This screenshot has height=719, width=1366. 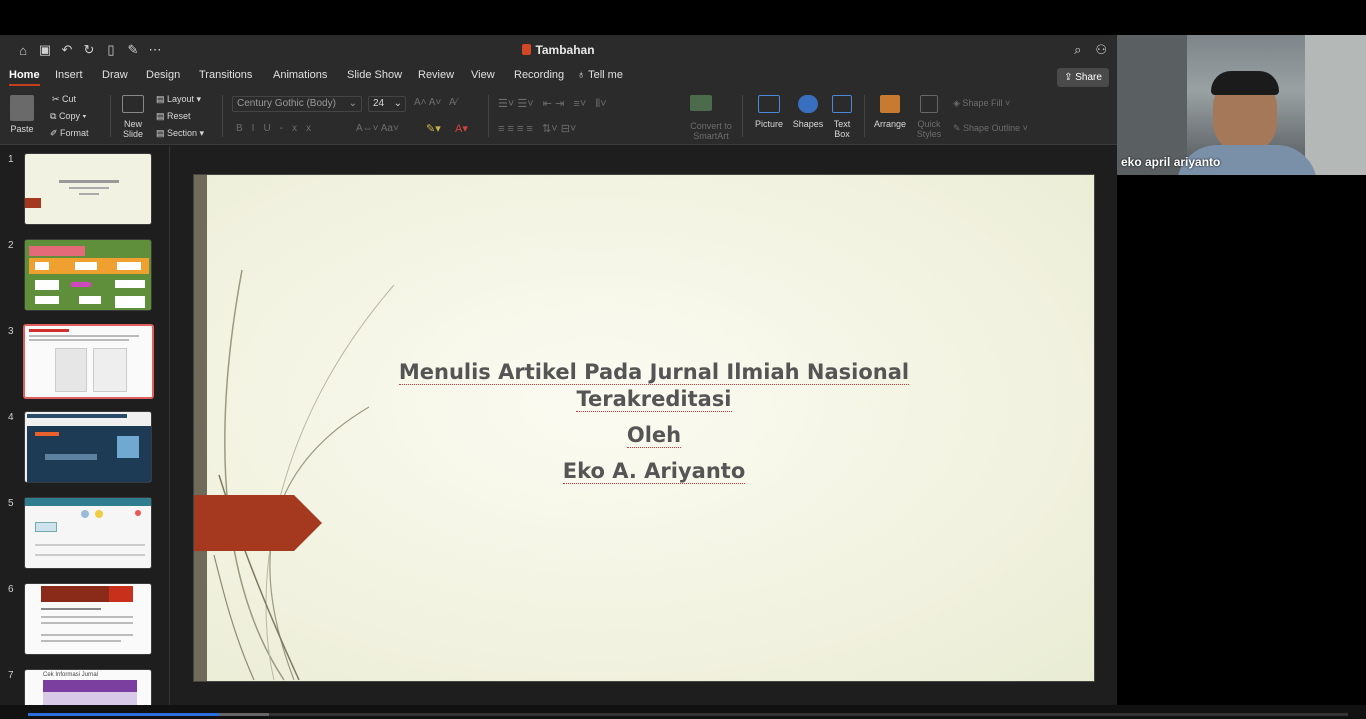 I want to click on tab-recording: Recording, so click(x=539, y=75).